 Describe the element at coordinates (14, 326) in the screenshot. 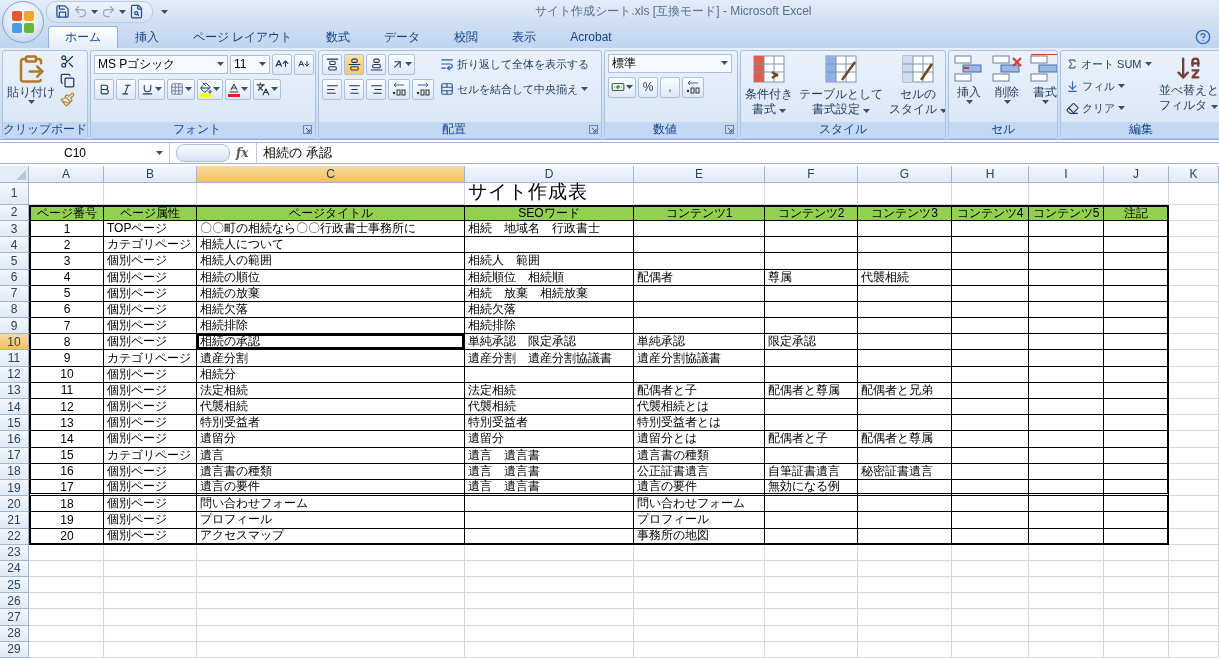

I see `row-header: 9` at that location.